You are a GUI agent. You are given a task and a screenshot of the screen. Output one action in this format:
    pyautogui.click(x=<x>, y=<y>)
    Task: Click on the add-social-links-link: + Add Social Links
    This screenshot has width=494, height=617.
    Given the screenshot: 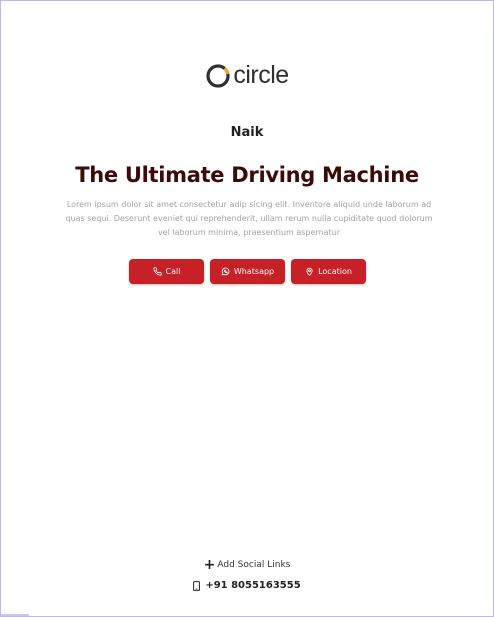 What is the action you would take?
    pyautogui.click(x=247, y=565)
    